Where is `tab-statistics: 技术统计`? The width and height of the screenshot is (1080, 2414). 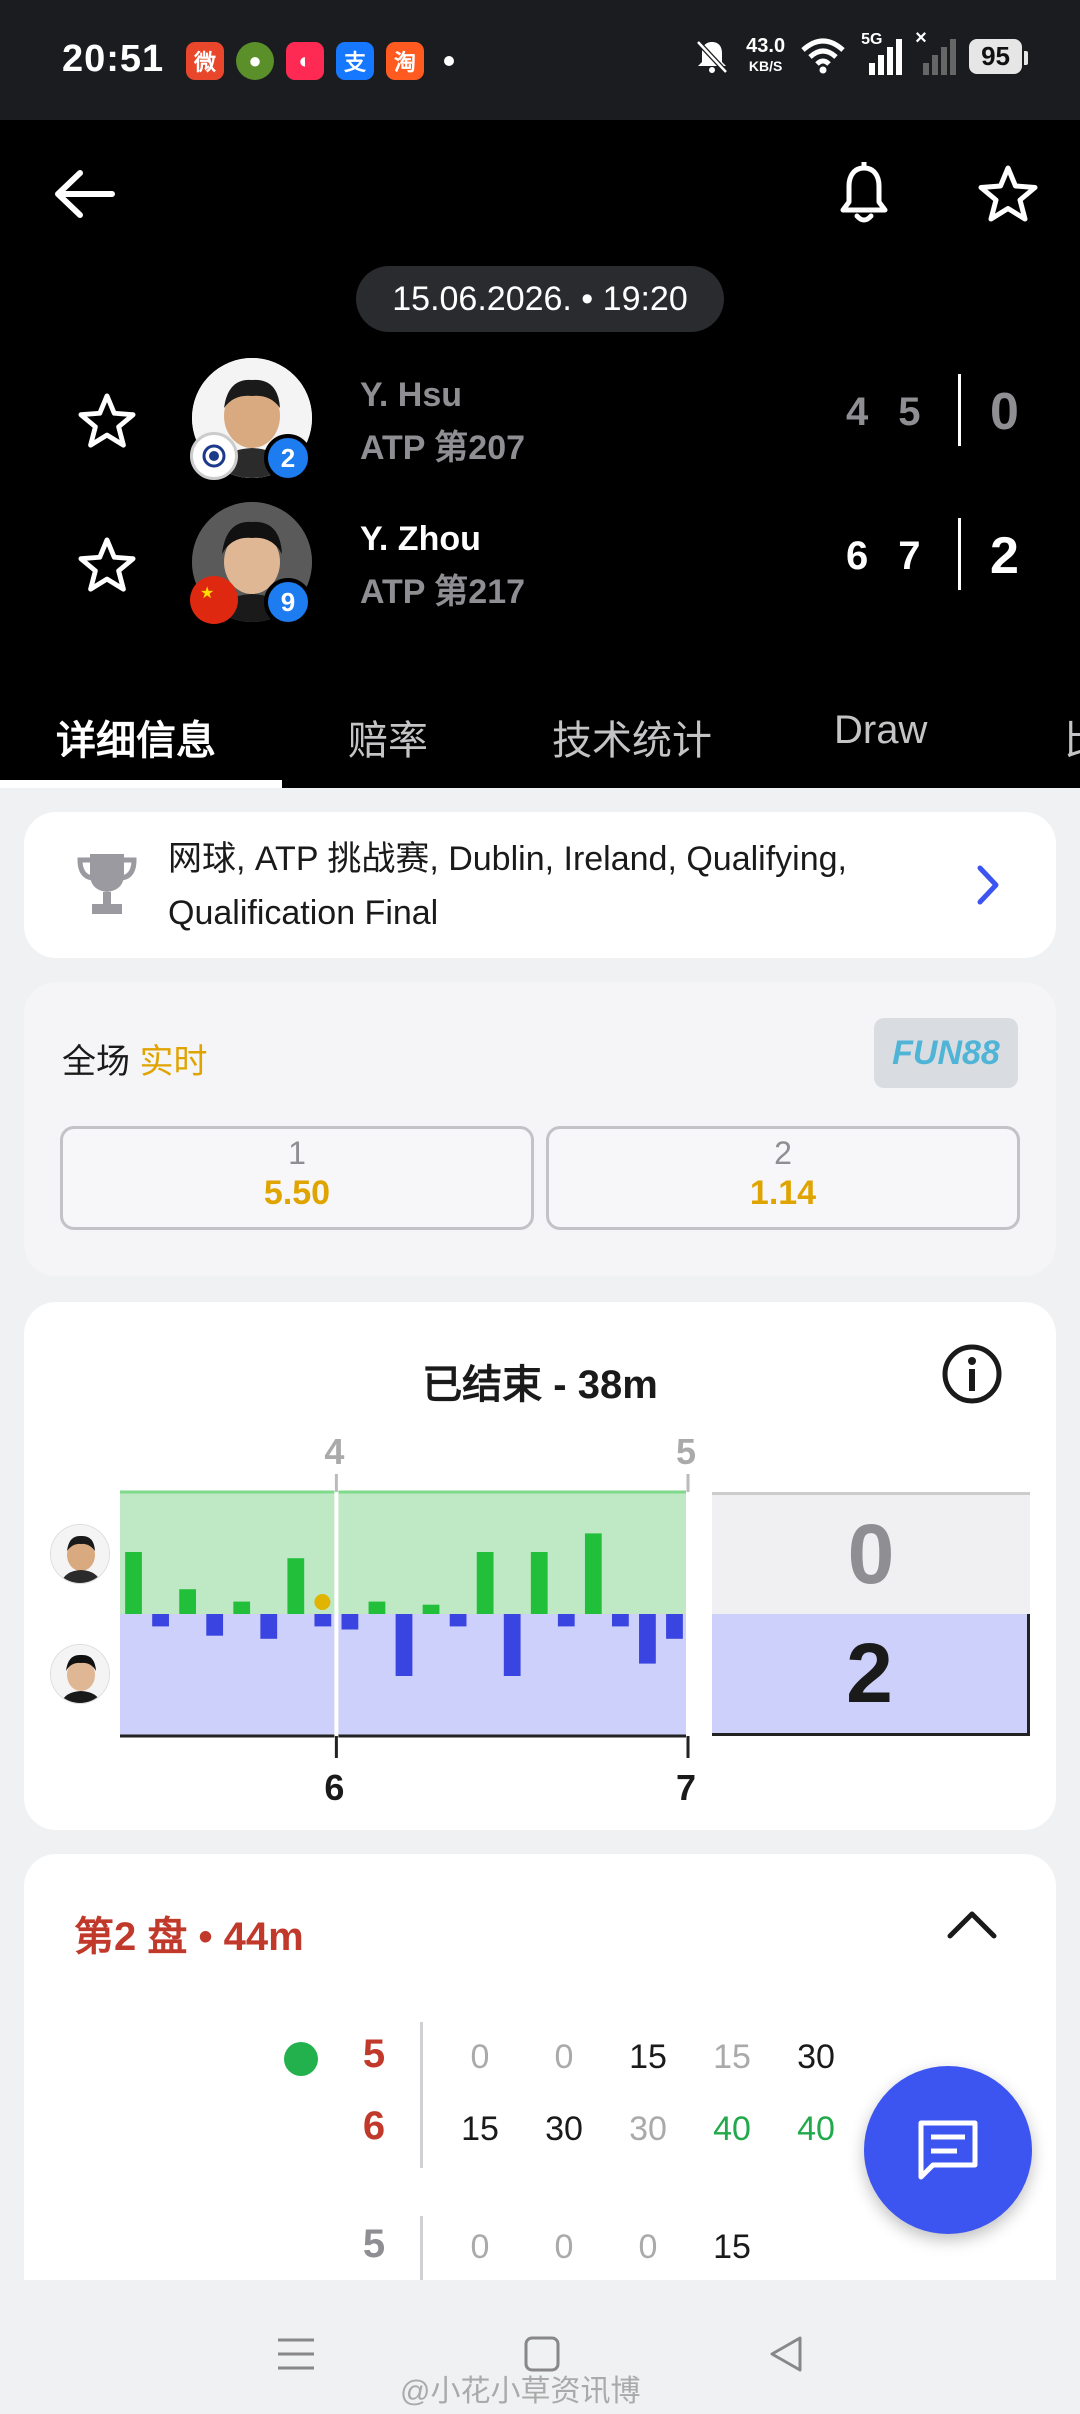
tab-statistics: 技术统计 is located at coordinates (632, 723).